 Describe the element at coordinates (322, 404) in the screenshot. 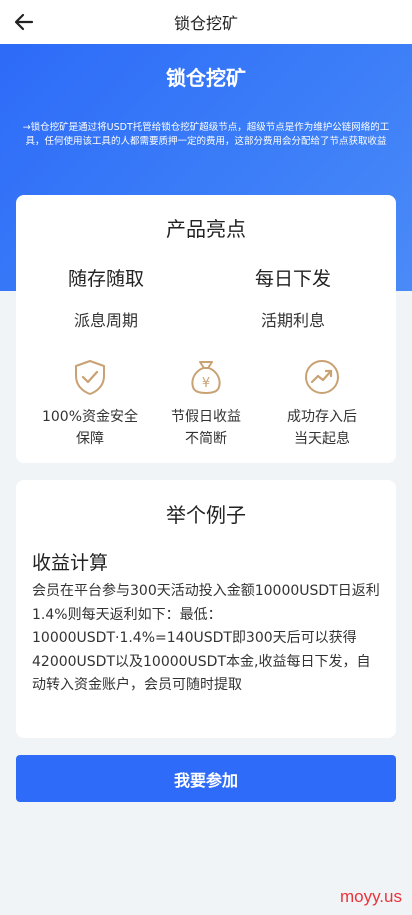

I see `feature-item: 成功存入后 当天起息` at that location.